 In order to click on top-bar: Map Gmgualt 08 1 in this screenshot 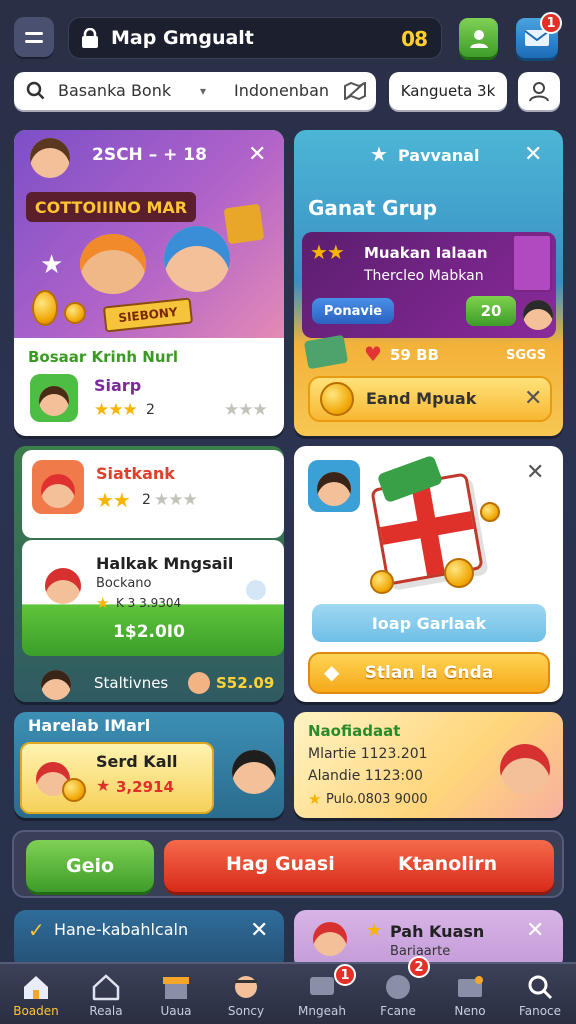, I will do `click(288, 36)`.